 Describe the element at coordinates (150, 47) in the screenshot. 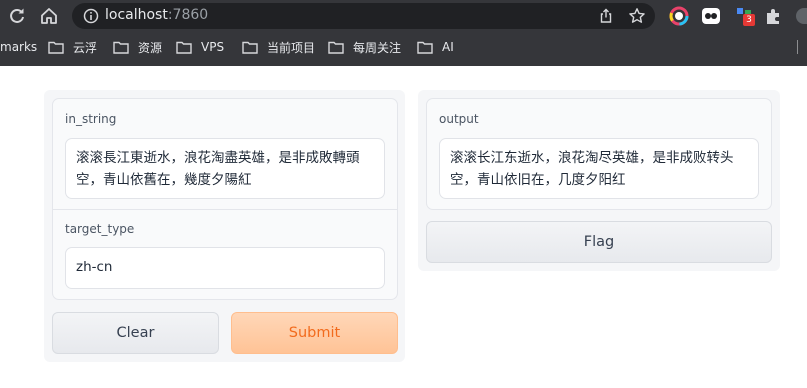

I see `bookmark-label: 资源` at that location.